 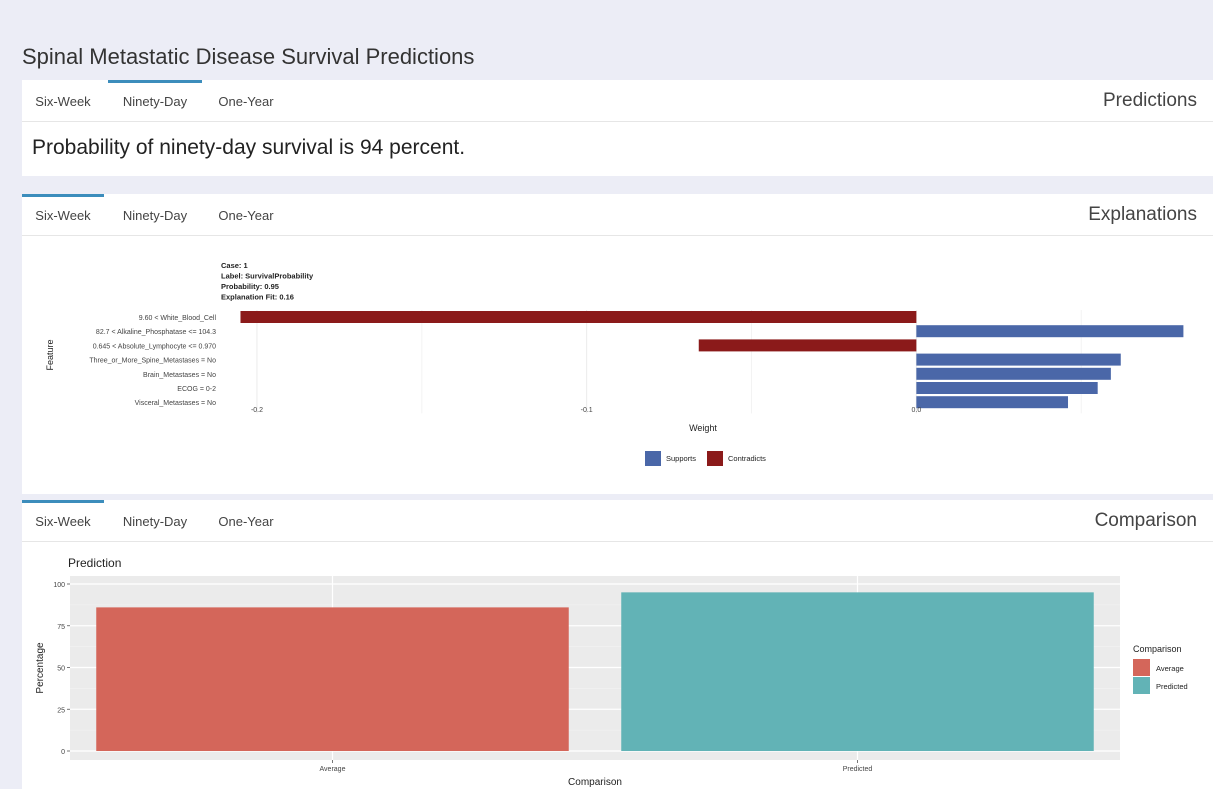 I want to click on x-axis-title: Comparison, so click(x=595, y=782).